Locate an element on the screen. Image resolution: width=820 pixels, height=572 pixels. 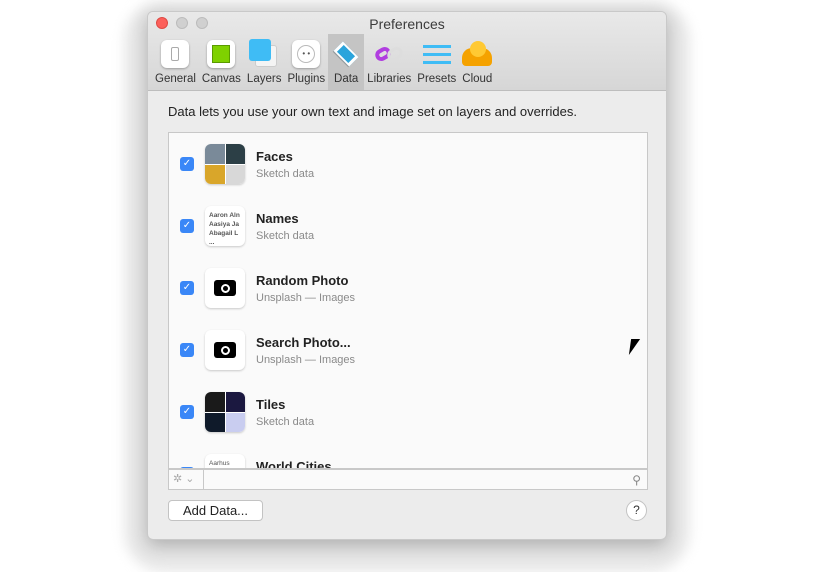
gear-menu-button: ✲ ⌄ is located at coordinates (186, 479).